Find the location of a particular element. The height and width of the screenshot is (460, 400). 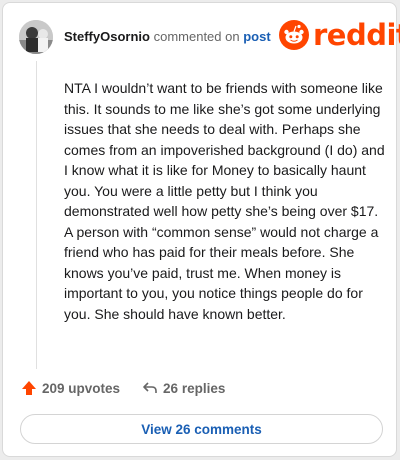

replies-button: 26 replies is located at coordinates (183, 388).